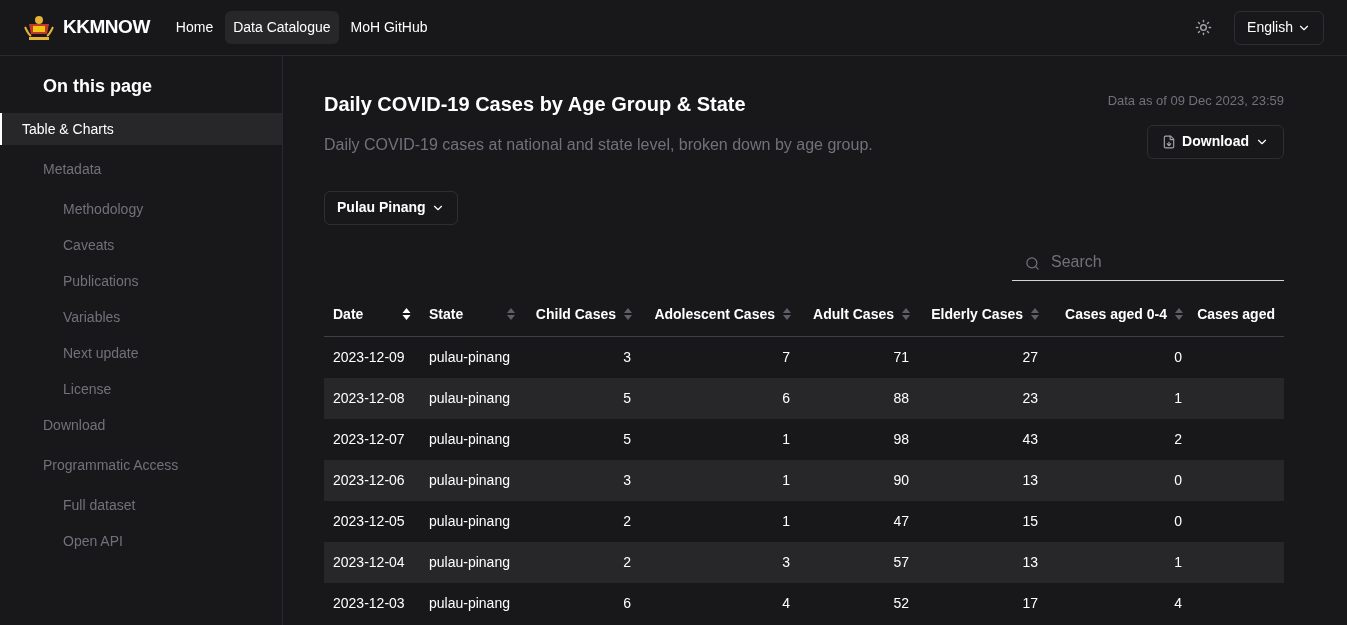 Image resolution: width=1347 pixels, height=625 pixels. What do you see at coordinates (282, 27) in the screenshot?
I see `nav-link: Data Catalogue` at bounding box center [282, 27].